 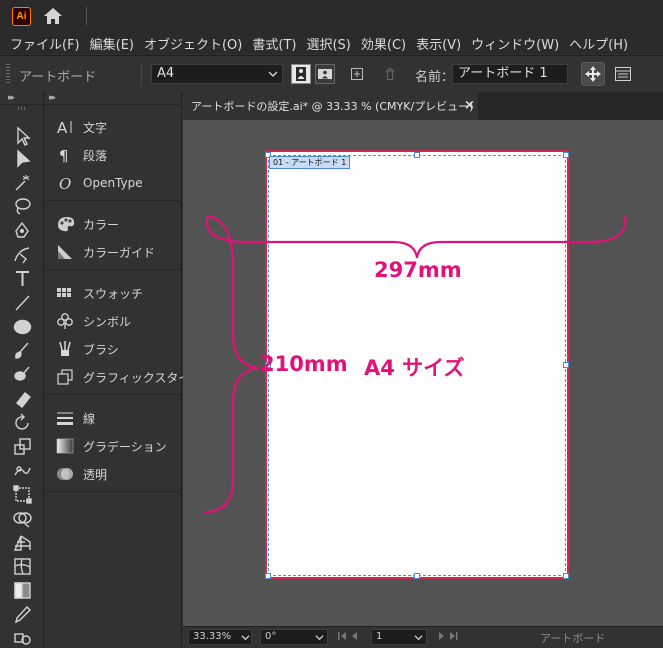 I want to click on menu-window: ウィンドウ(W), so click(x=510, y=43).